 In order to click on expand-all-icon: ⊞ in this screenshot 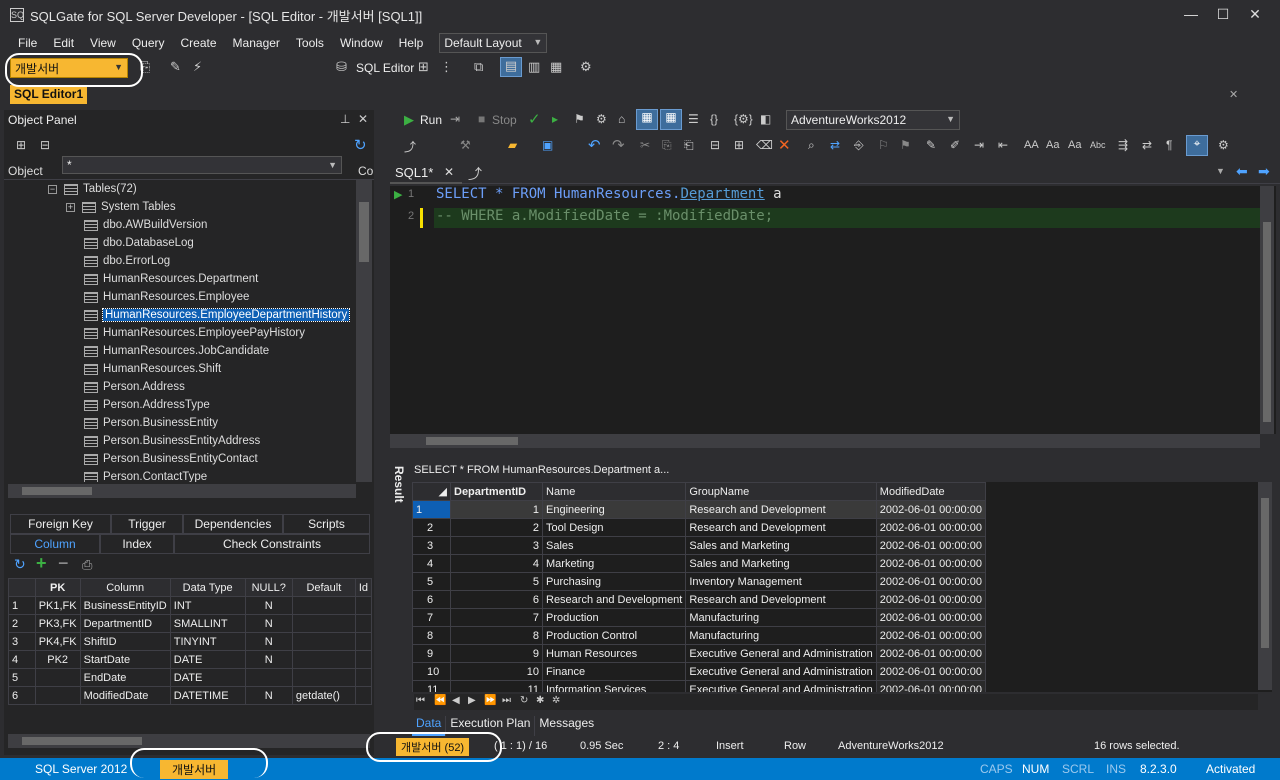, I will do `click(21, 145)`.